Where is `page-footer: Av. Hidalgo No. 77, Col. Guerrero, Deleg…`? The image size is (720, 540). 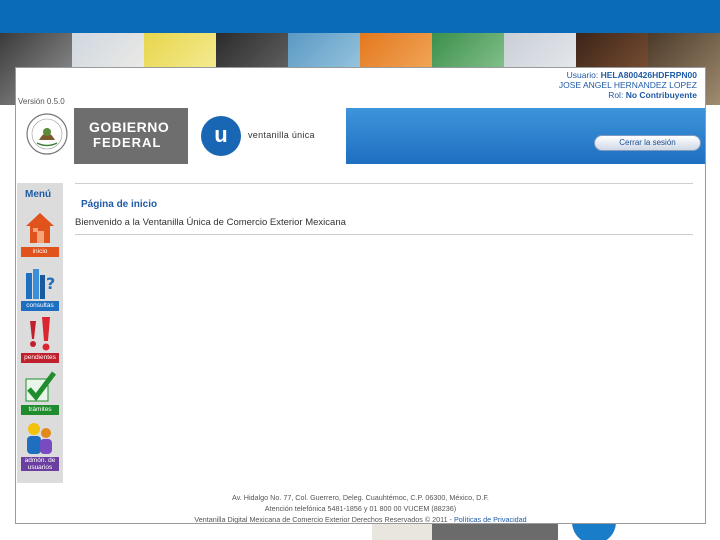
page-footer: Av. Hidalgo No. 77, Col. Guerrero, Deleg… is located at coordinates (360, 508).